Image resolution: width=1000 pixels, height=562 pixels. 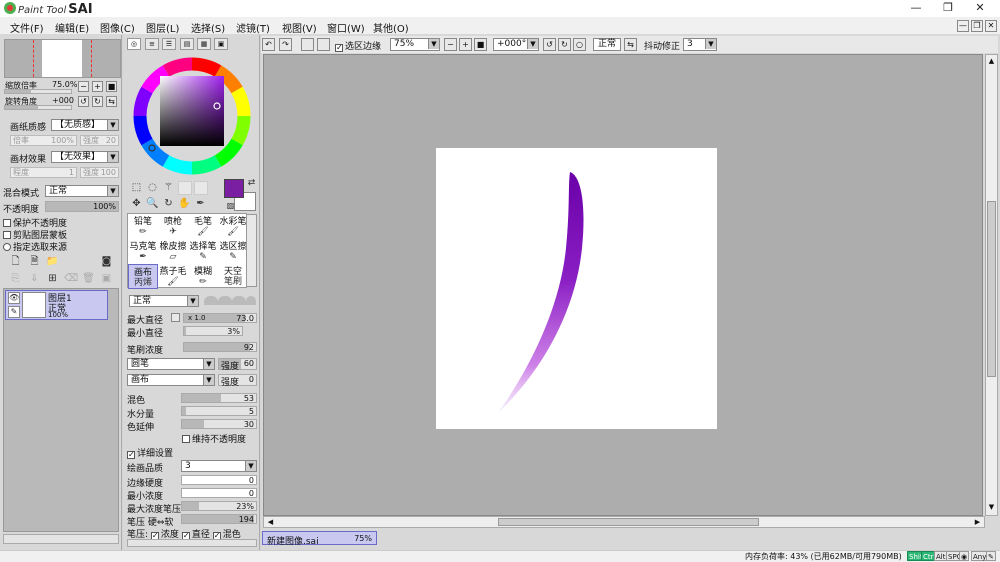 What do you see at coordinates (62, 58) in the screenshot?
I see `navigator-preview` at bounding box center [62, 58].